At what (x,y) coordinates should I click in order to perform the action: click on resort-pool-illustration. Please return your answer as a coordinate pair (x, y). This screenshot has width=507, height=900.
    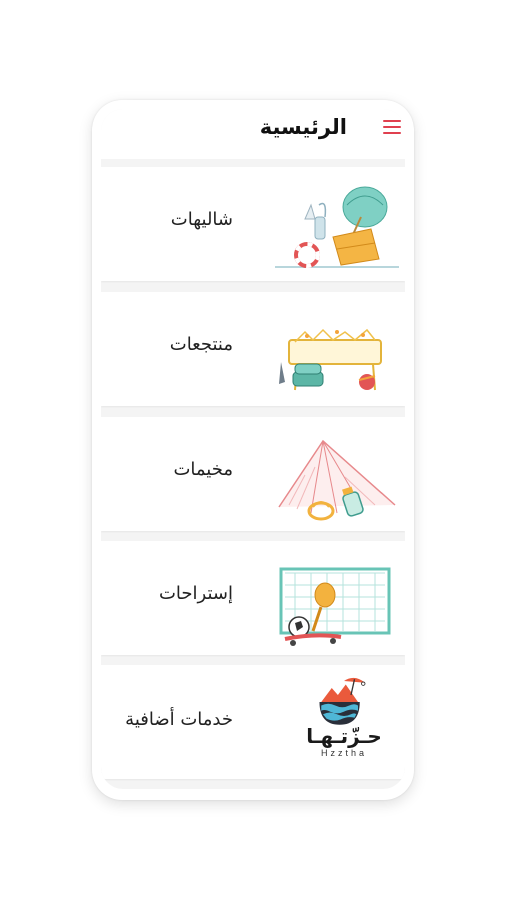
    Looking at the image, I should click on (330, 359).